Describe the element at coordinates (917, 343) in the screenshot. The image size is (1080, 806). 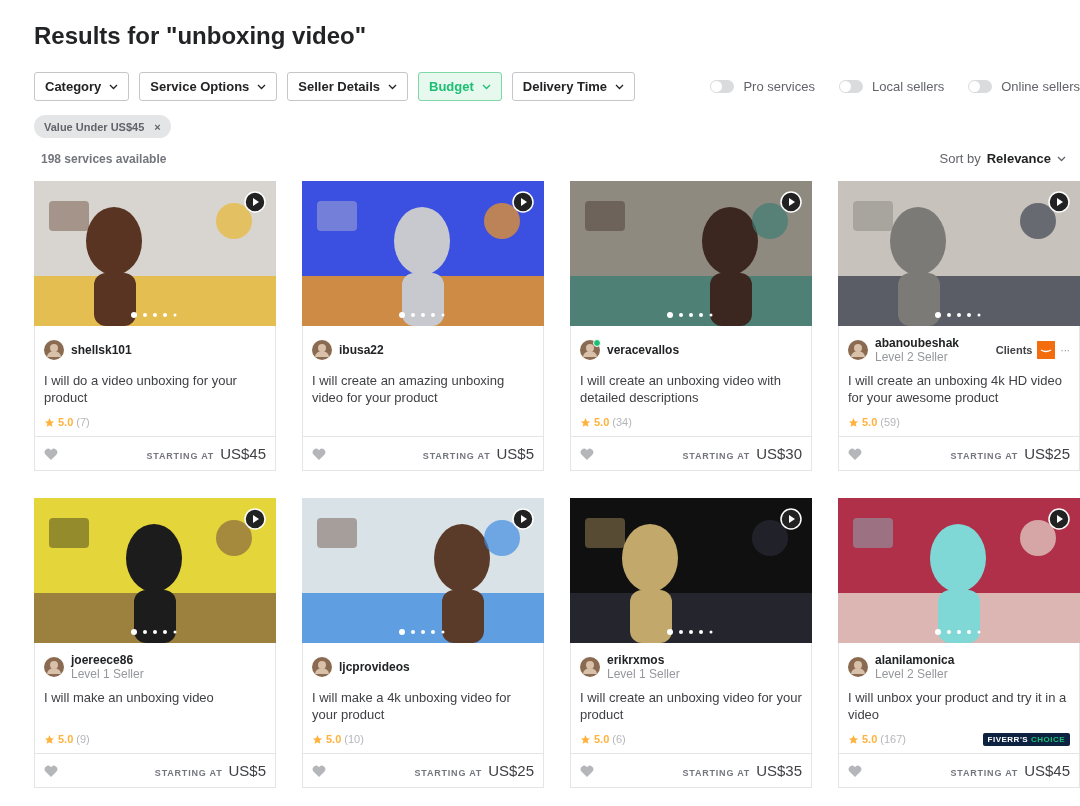
I see `seller-name: abanoubeshak` at that location.